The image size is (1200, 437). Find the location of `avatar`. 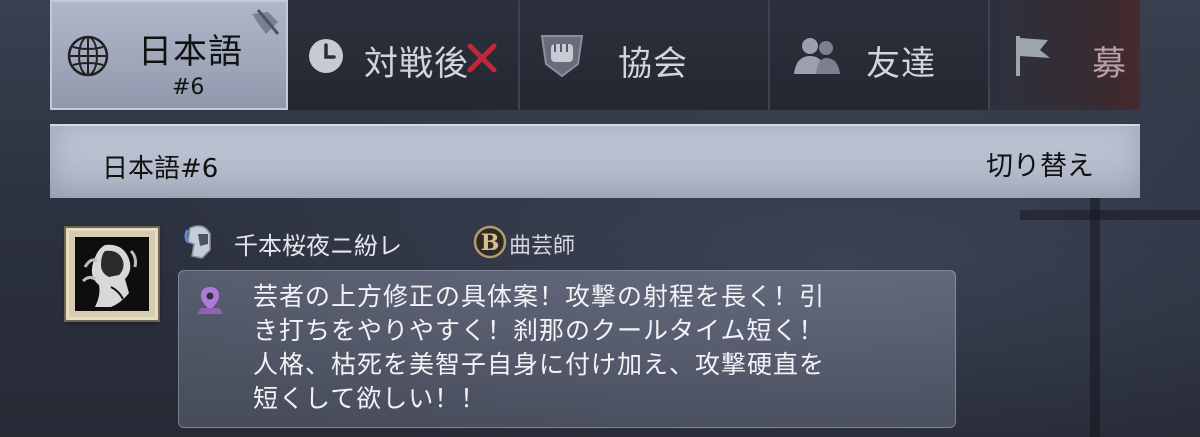

avatar is located at coordinates (112, 274).